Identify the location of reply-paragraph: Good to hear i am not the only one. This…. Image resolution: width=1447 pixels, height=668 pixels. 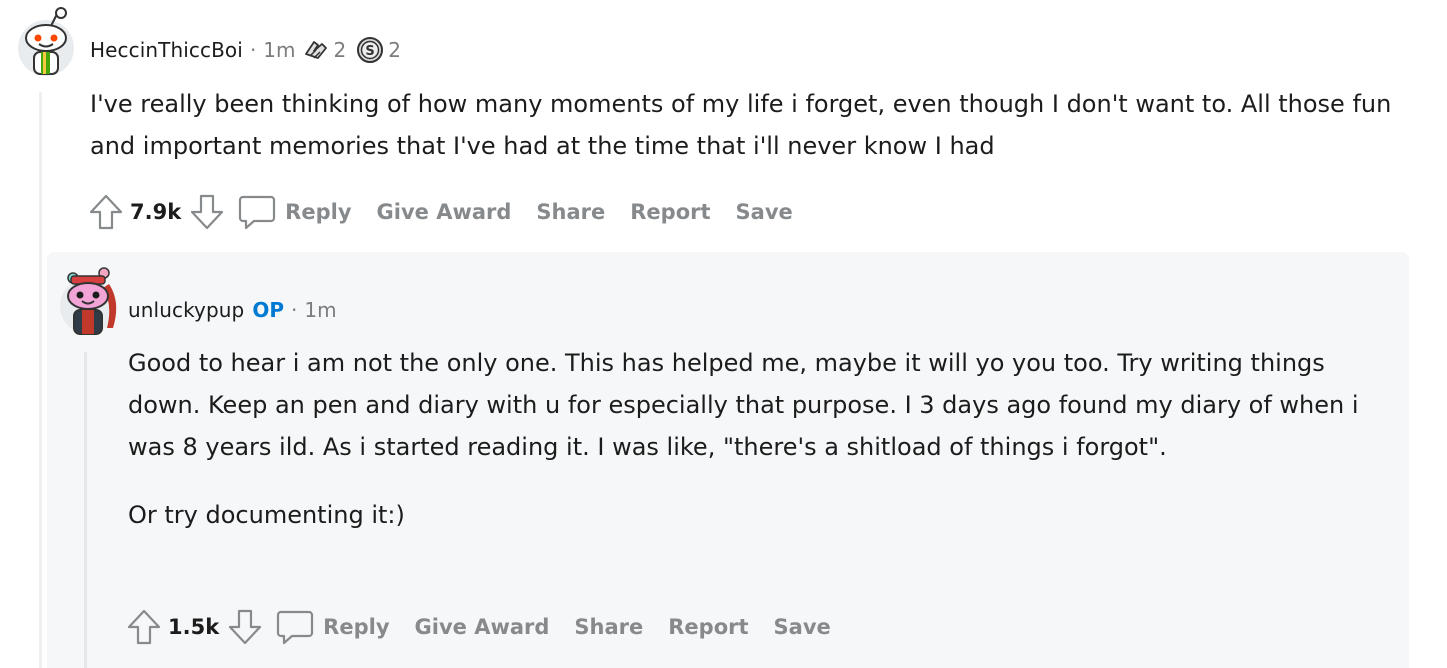
(743, 405).